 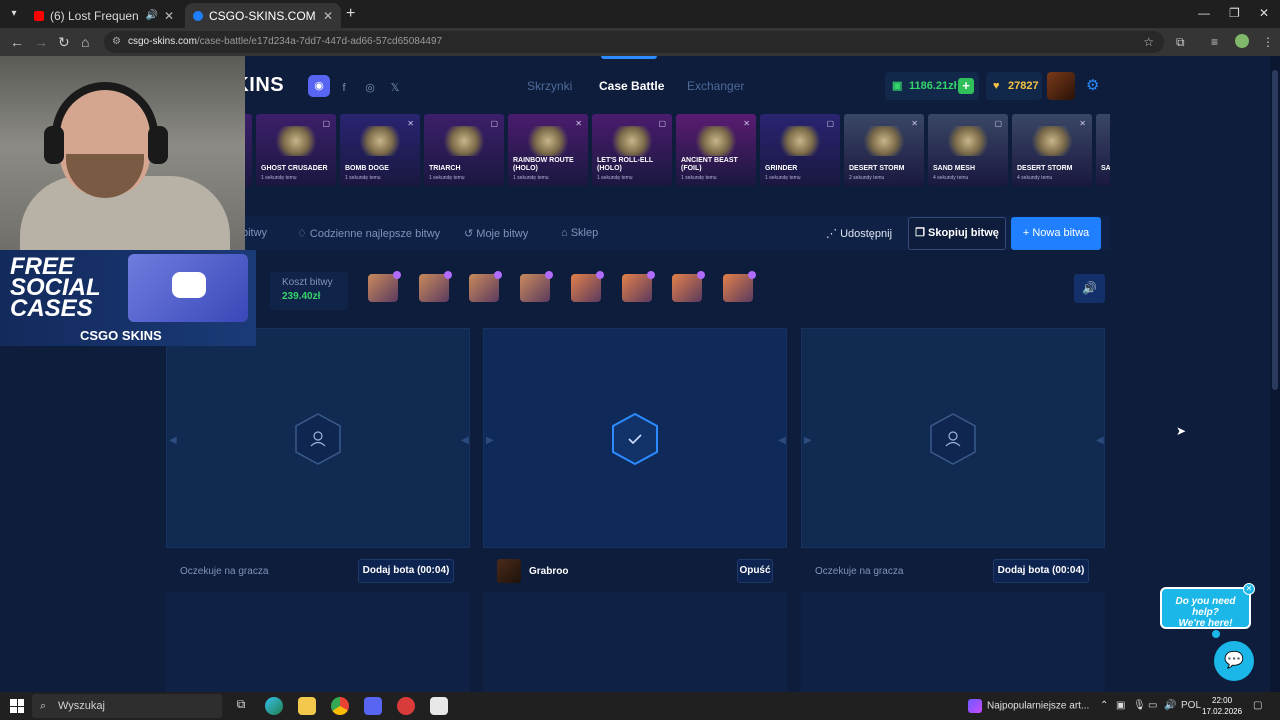 What do you see at coordinates (1222, 706) in the screenshot?
I see `taskbar-clock: 22:00 17.02.2026` at bounding box center [1222, 706].